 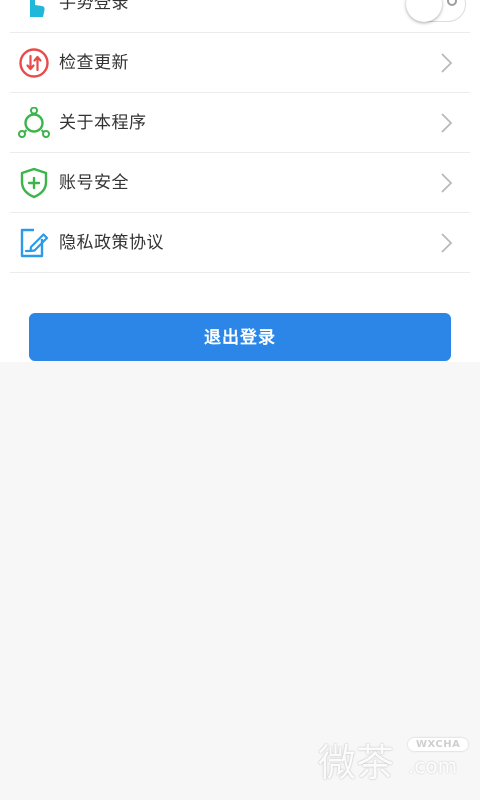 I want to click on check-update-row: 检查更新, so click(x=240, y=63).